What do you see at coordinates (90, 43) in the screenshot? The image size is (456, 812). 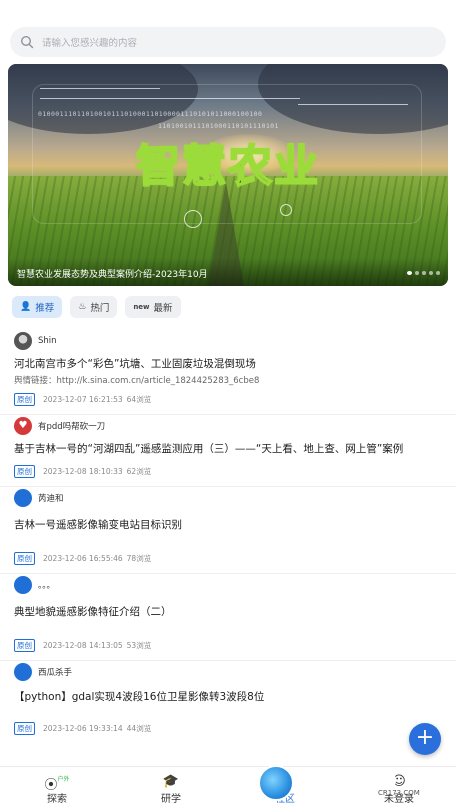 I see `search-placeholder: 请输入您感兴趣的内容` at bounding box center [90, 43].